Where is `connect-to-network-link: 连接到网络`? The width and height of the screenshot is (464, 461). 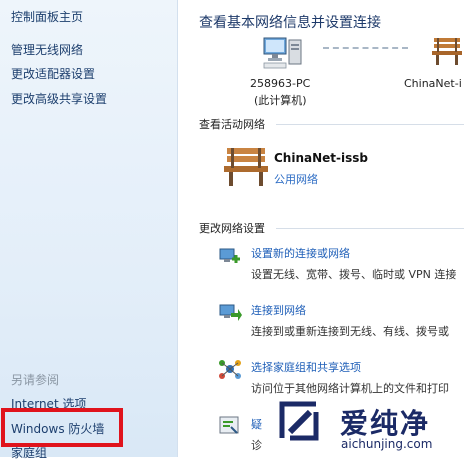 connect-to-network-link: 连接到网络 is located at coordinates (278, 310).